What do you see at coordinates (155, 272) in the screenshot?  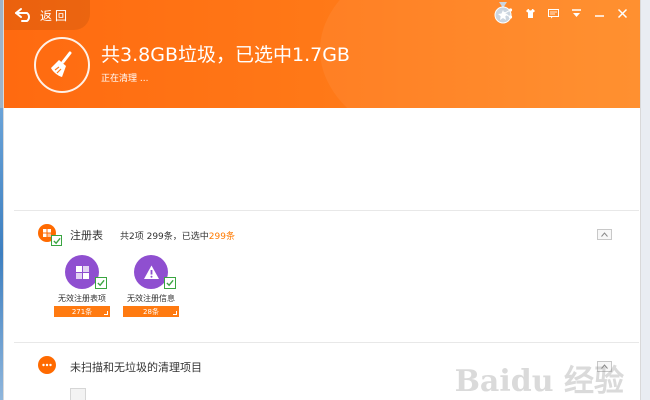 I see `warning-icon` at bounding box center [155, 272].